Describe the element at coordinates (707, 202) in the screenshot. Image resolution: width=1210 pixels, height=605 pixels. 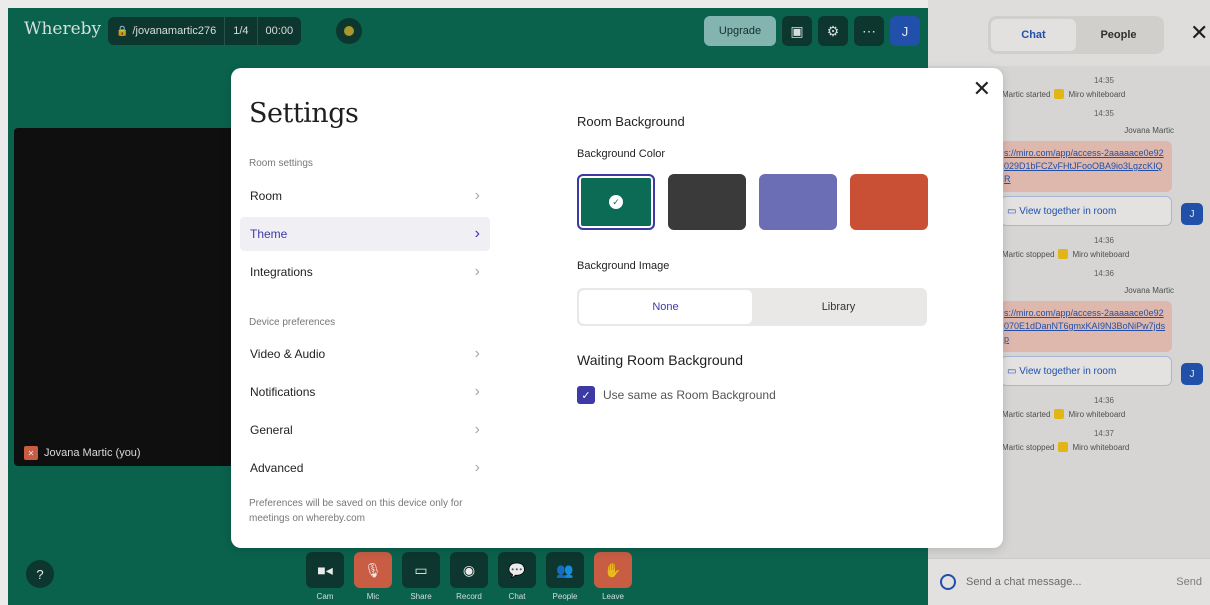
I see `color-swatch-dark-gray` at that location.